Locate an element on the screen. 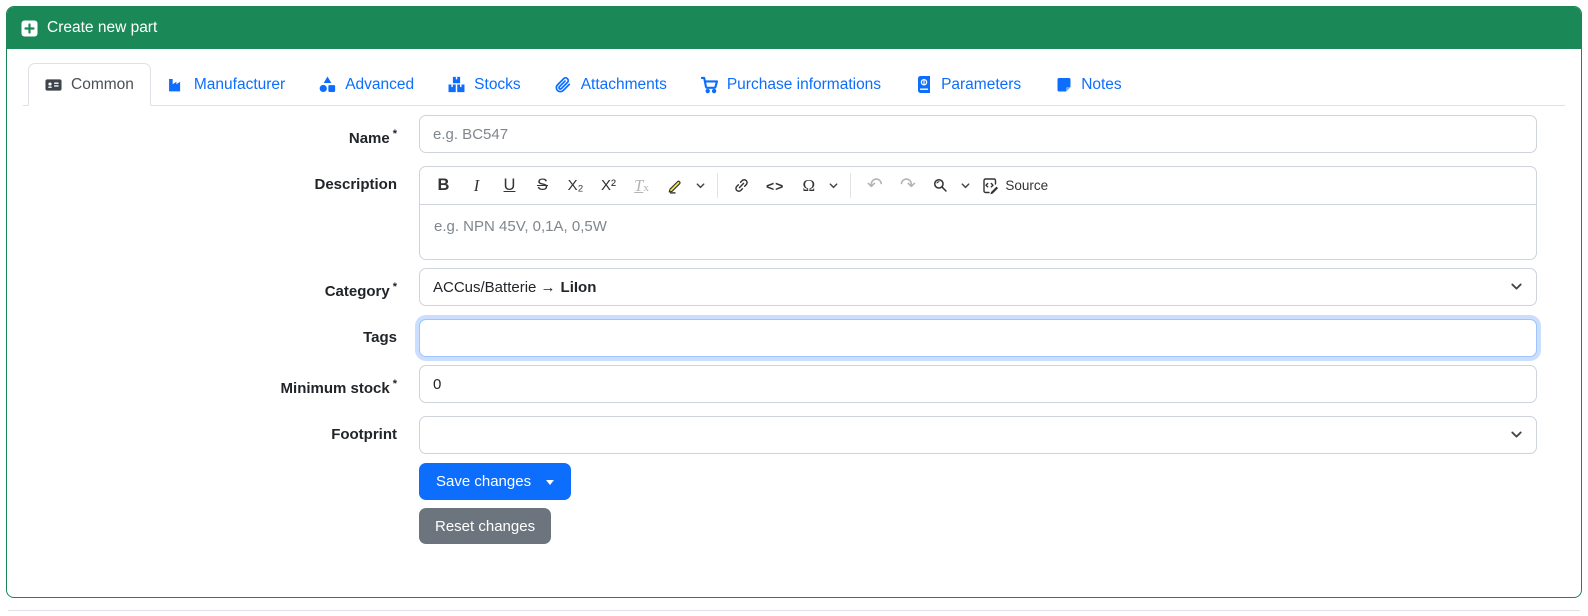 The height and width of the screenshot is (616, 1588). underline-button: U is located at coordinates (509, 186).